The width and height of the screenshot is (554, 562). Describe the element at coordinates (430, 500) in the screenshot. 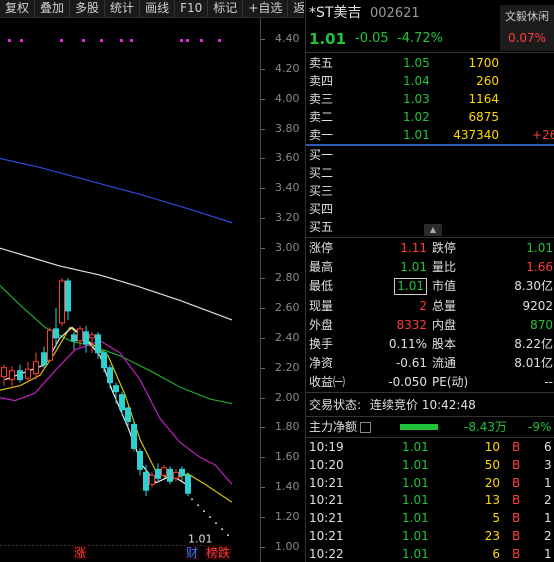

I see `tick-row: 10:21 1.01 13 B 2` at that location.